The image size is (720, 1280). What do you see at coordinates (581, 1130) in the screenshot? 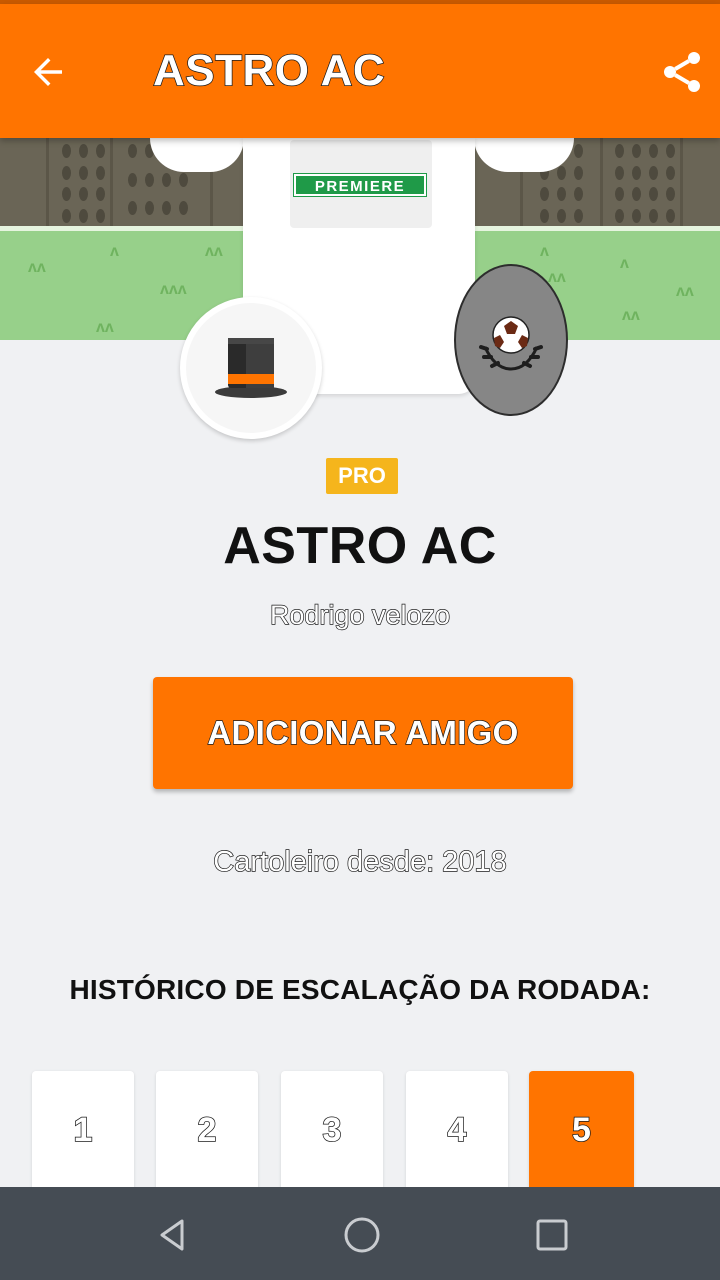
I see `round-tab-5-active: 5` at bounding box center [581, 1130].